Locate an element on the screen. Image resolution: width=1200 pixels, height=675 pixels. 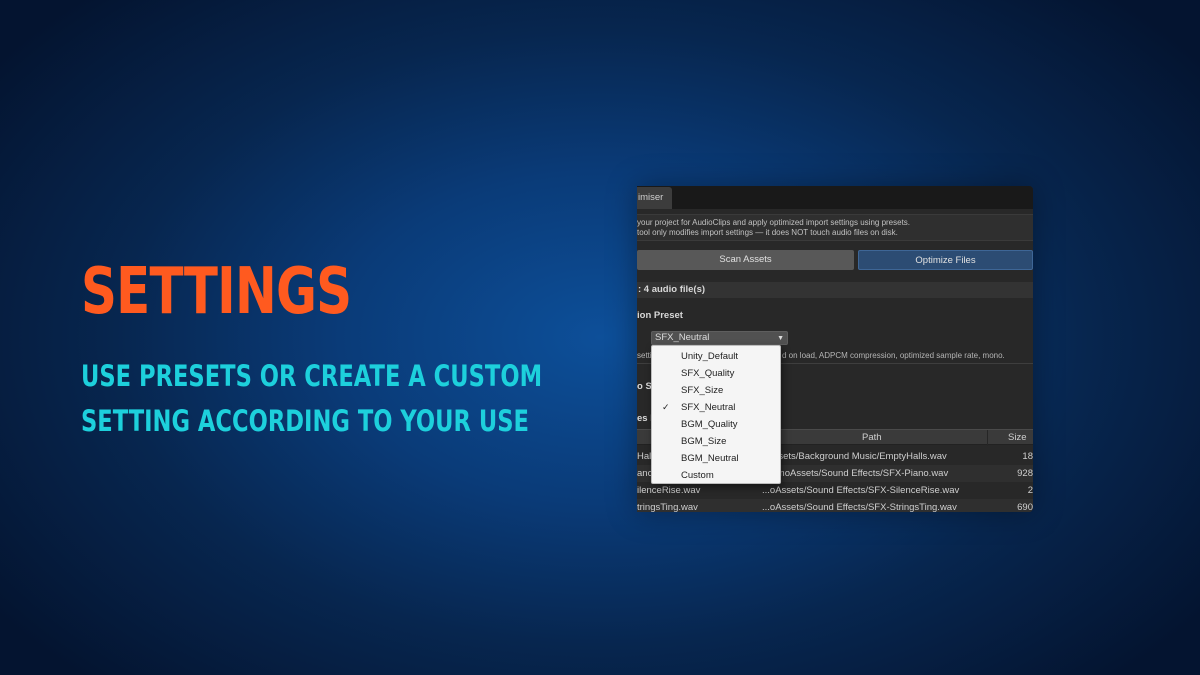
headline: SETTINGS is located at coordinates (216, 292).